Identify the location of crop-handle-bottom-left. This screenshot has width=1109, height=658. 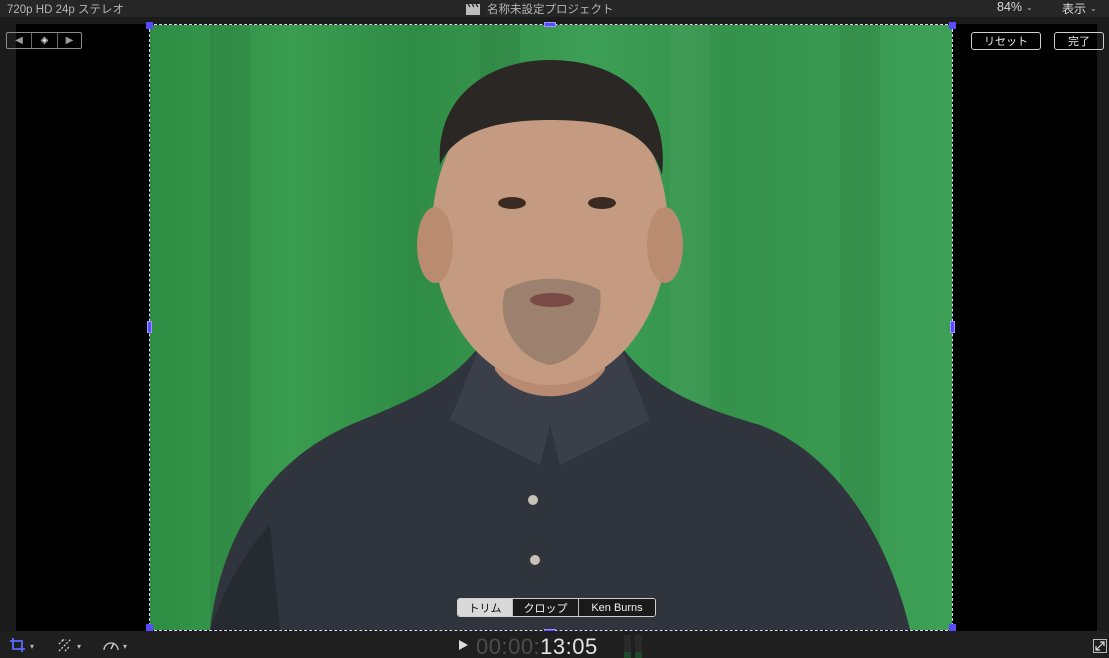
(149, 627).